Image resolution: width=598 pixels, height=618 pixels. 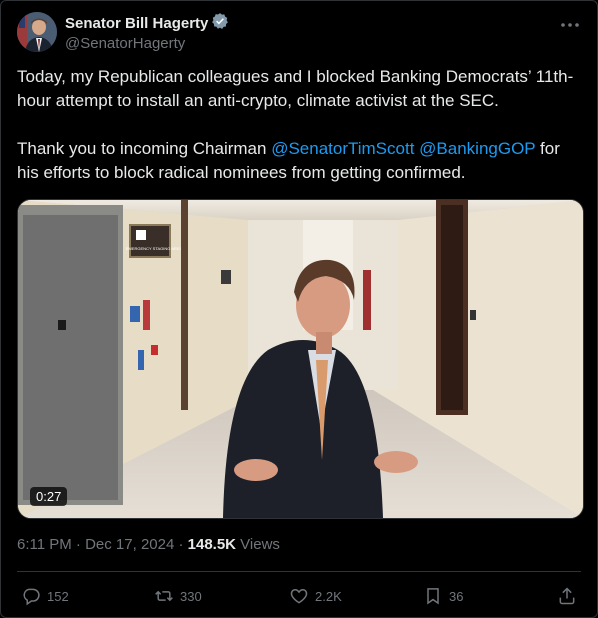 I want to click on author-display-name-row: Senator Bill Hagerty, so click(x=147, y=23).